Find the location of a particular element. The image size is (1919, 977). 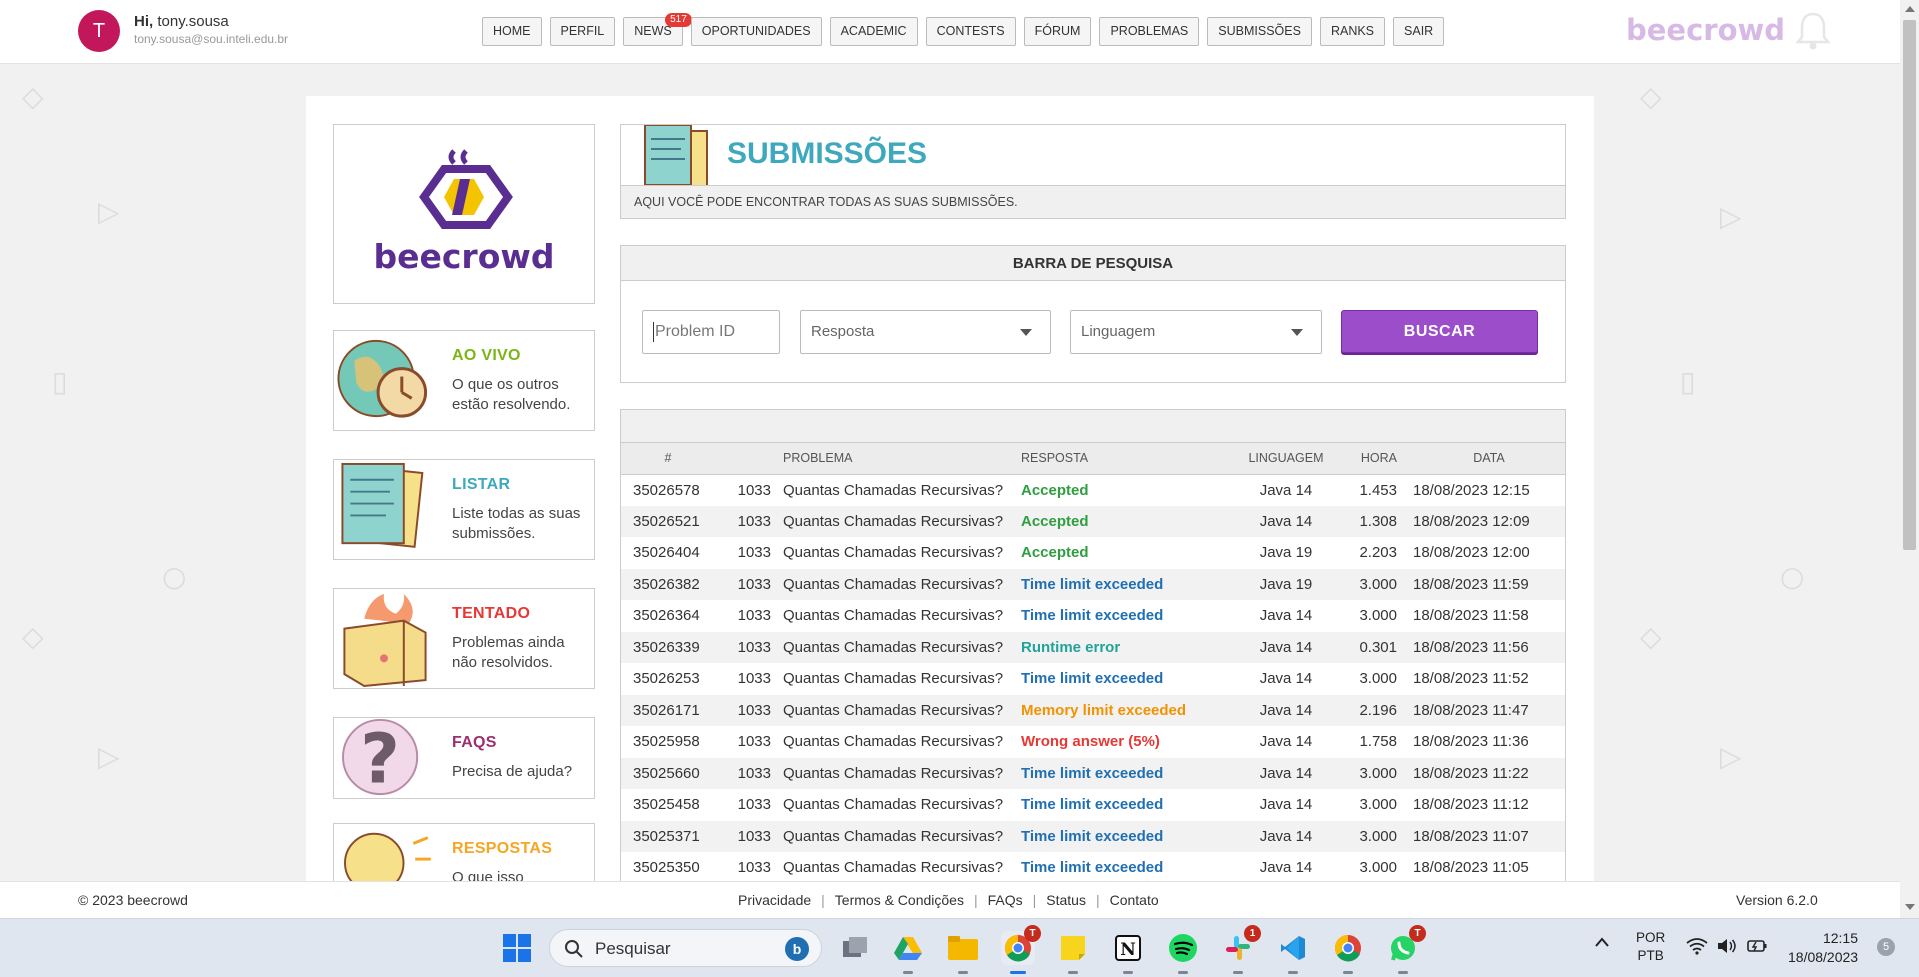

avatar: T is located at coordinates (99, 31).